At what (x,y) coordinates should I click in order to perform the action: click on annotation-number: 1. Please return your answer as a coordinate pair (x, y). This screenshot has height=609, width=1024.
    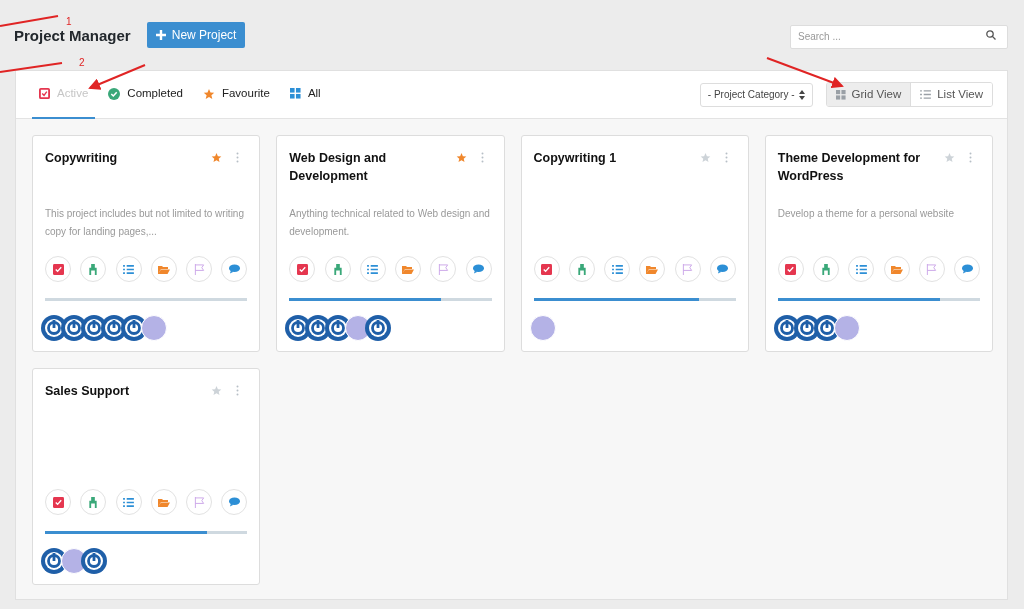
    Looking at the image, I should click on (69, 22).